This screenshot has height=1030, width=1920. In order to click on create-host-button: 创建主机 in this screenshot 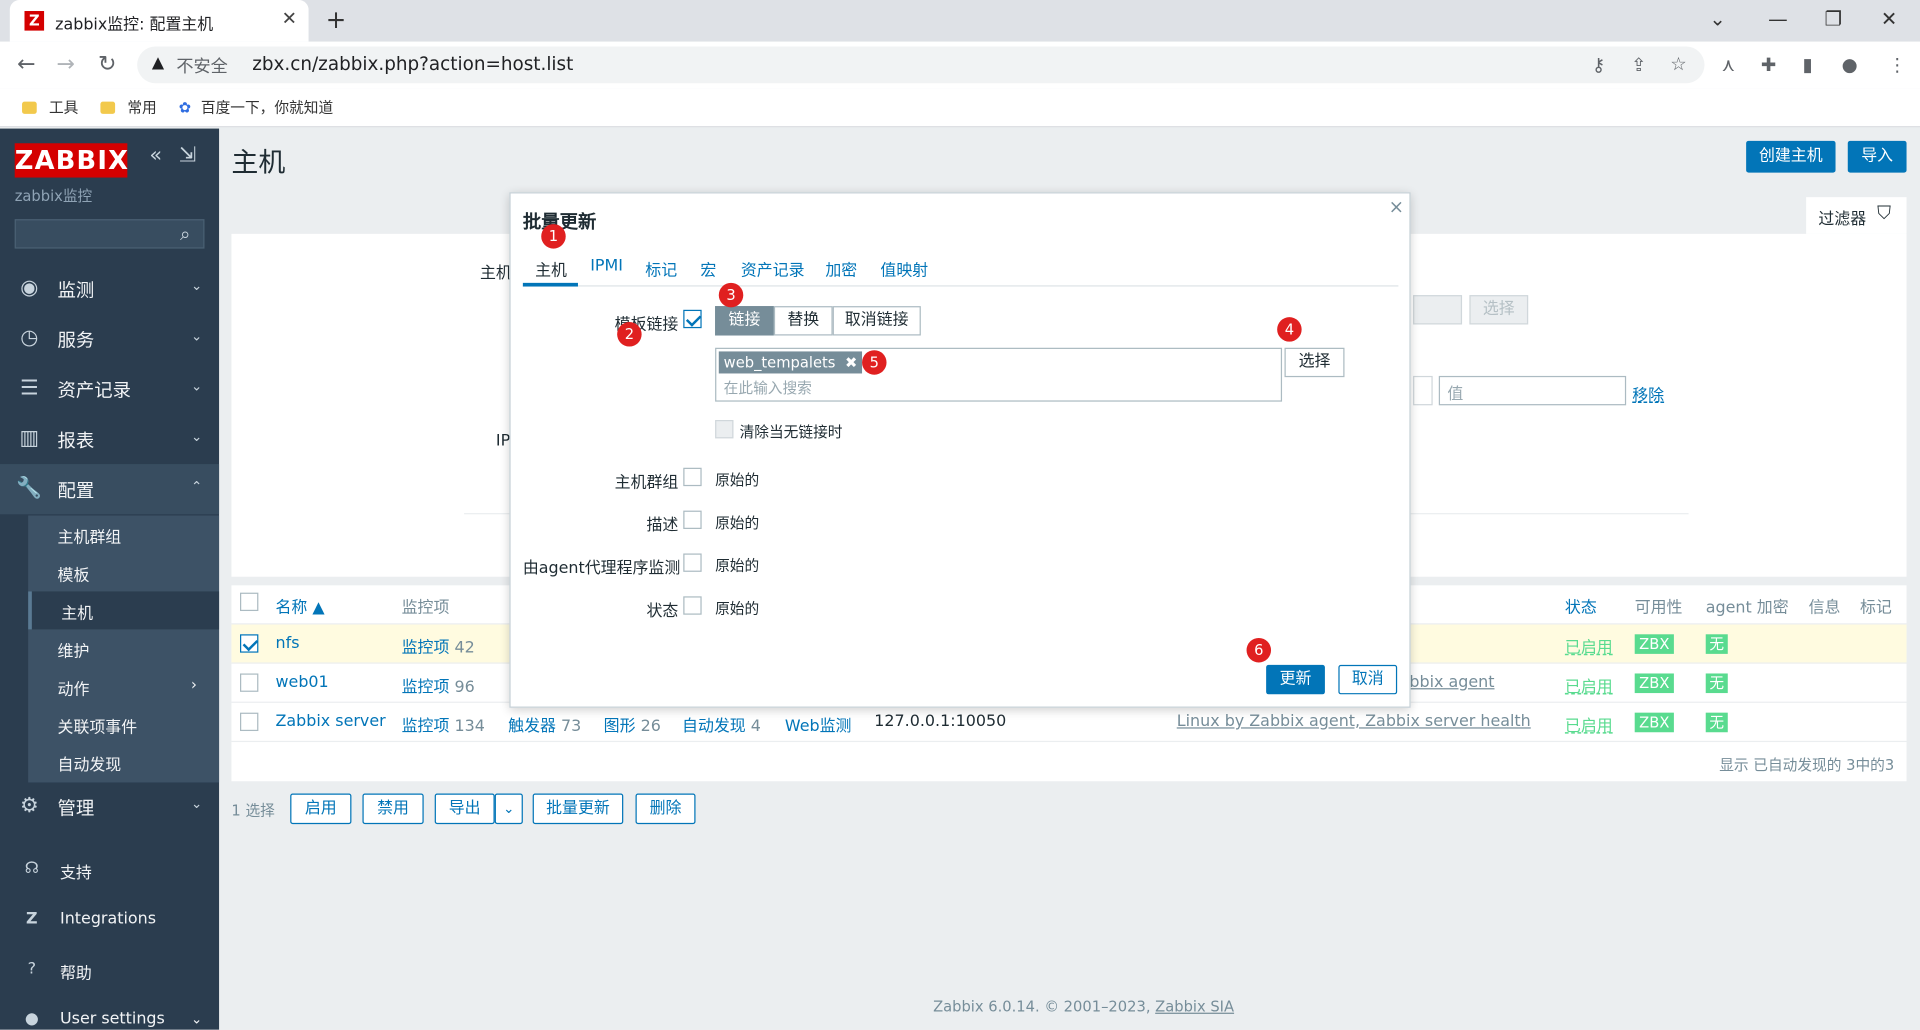, I will do `click(1791, 156)`.